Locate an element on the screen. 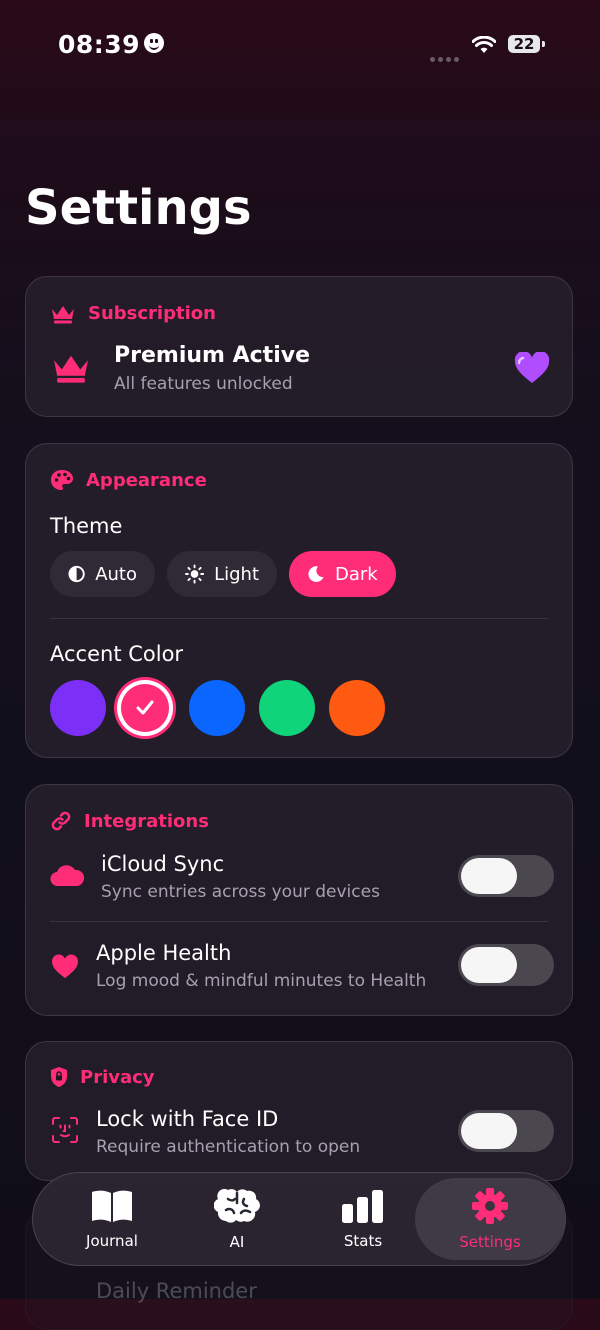  theme-option-auto: Auto is located at coordinates (102, 574).